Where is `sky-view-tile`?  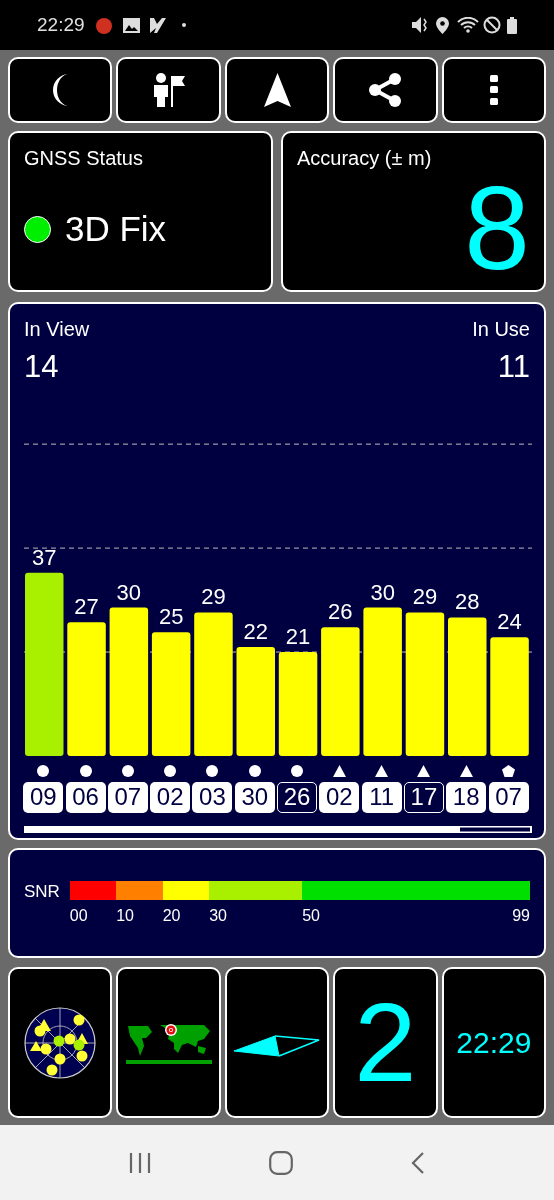
sky-view-tile is located at coordinates (60, 1042).